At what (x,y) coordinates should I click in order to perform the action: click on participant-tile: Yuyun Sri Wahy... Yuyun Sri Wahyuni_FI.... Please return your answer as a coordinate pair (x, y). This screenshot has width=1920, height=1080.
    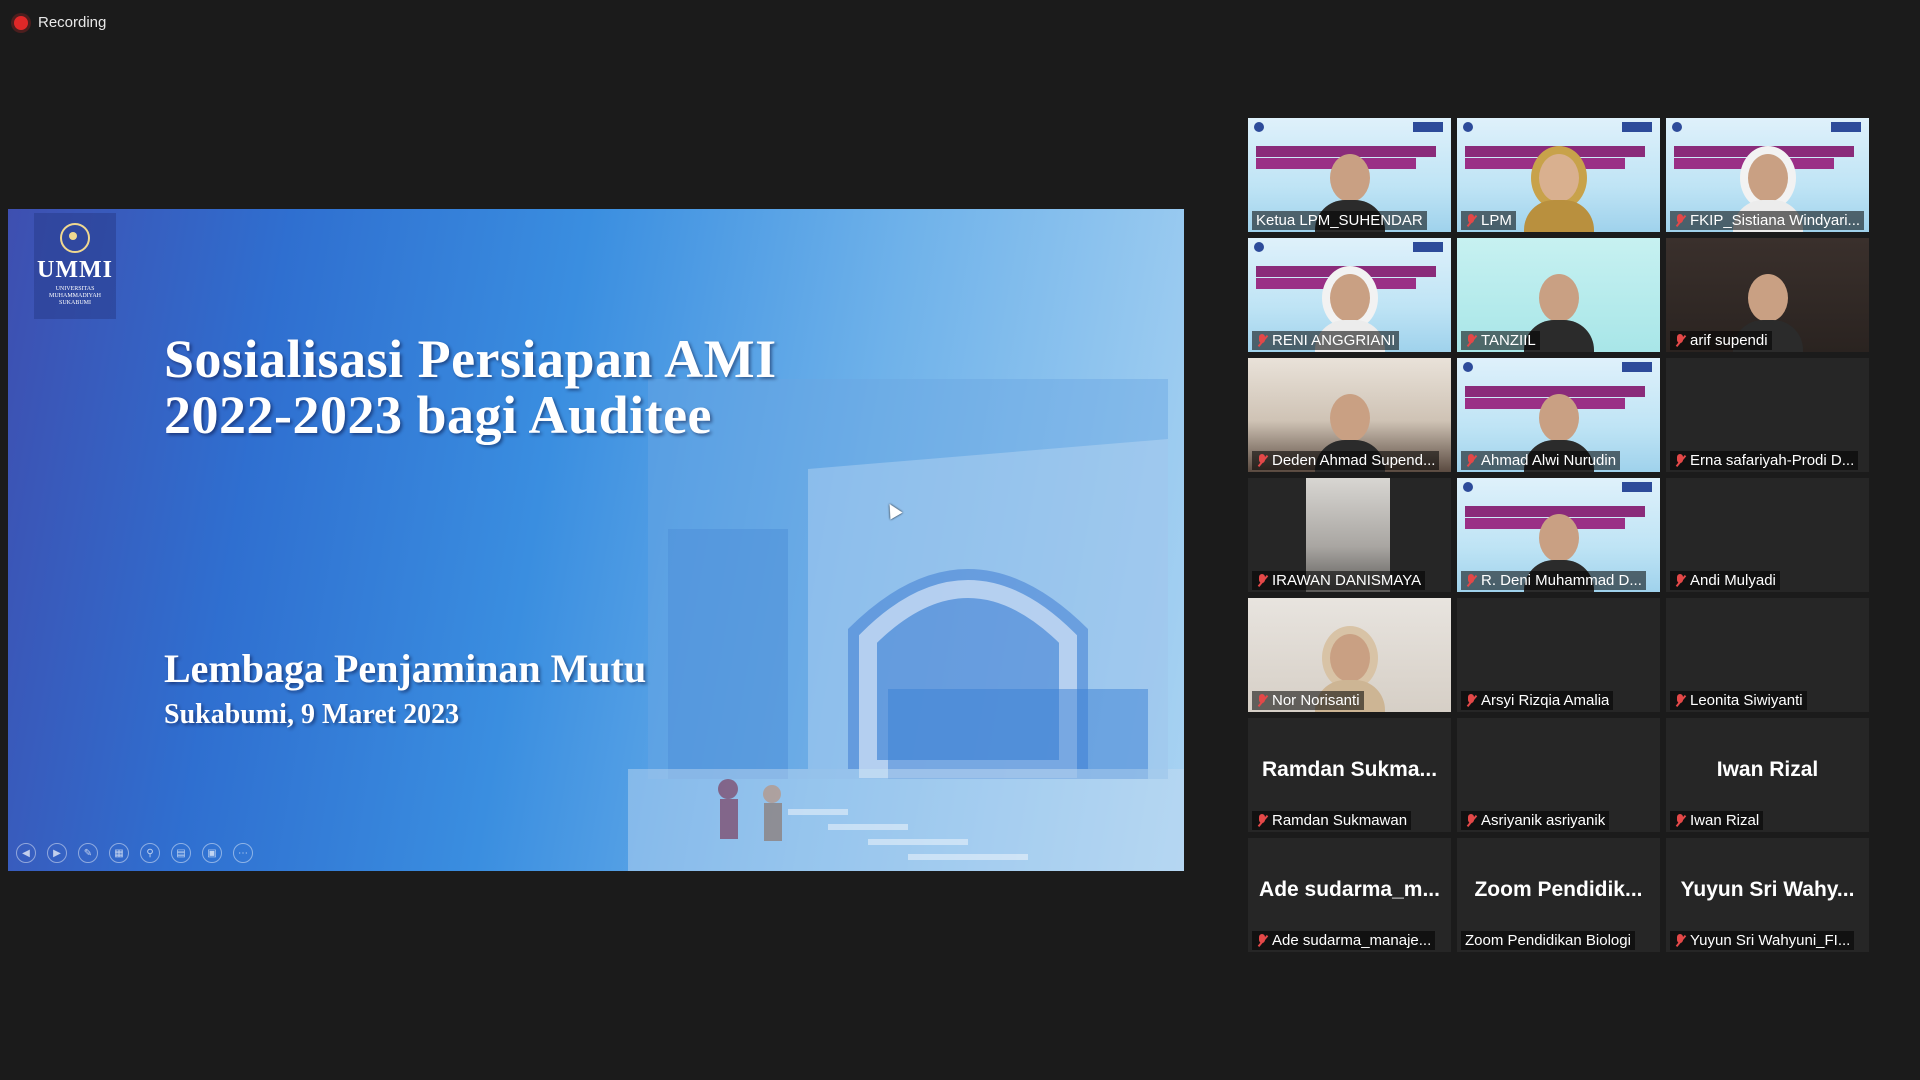
    Looking at the image, I should click on (1767, 895).